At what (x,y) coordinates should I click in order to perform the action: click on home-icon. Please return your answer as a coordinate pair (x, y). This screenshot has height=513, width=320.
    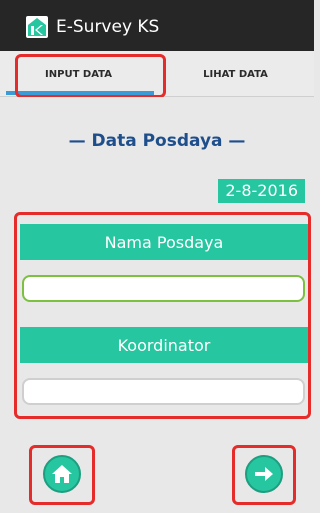
    Looking at the image, I should click on (62, 474).